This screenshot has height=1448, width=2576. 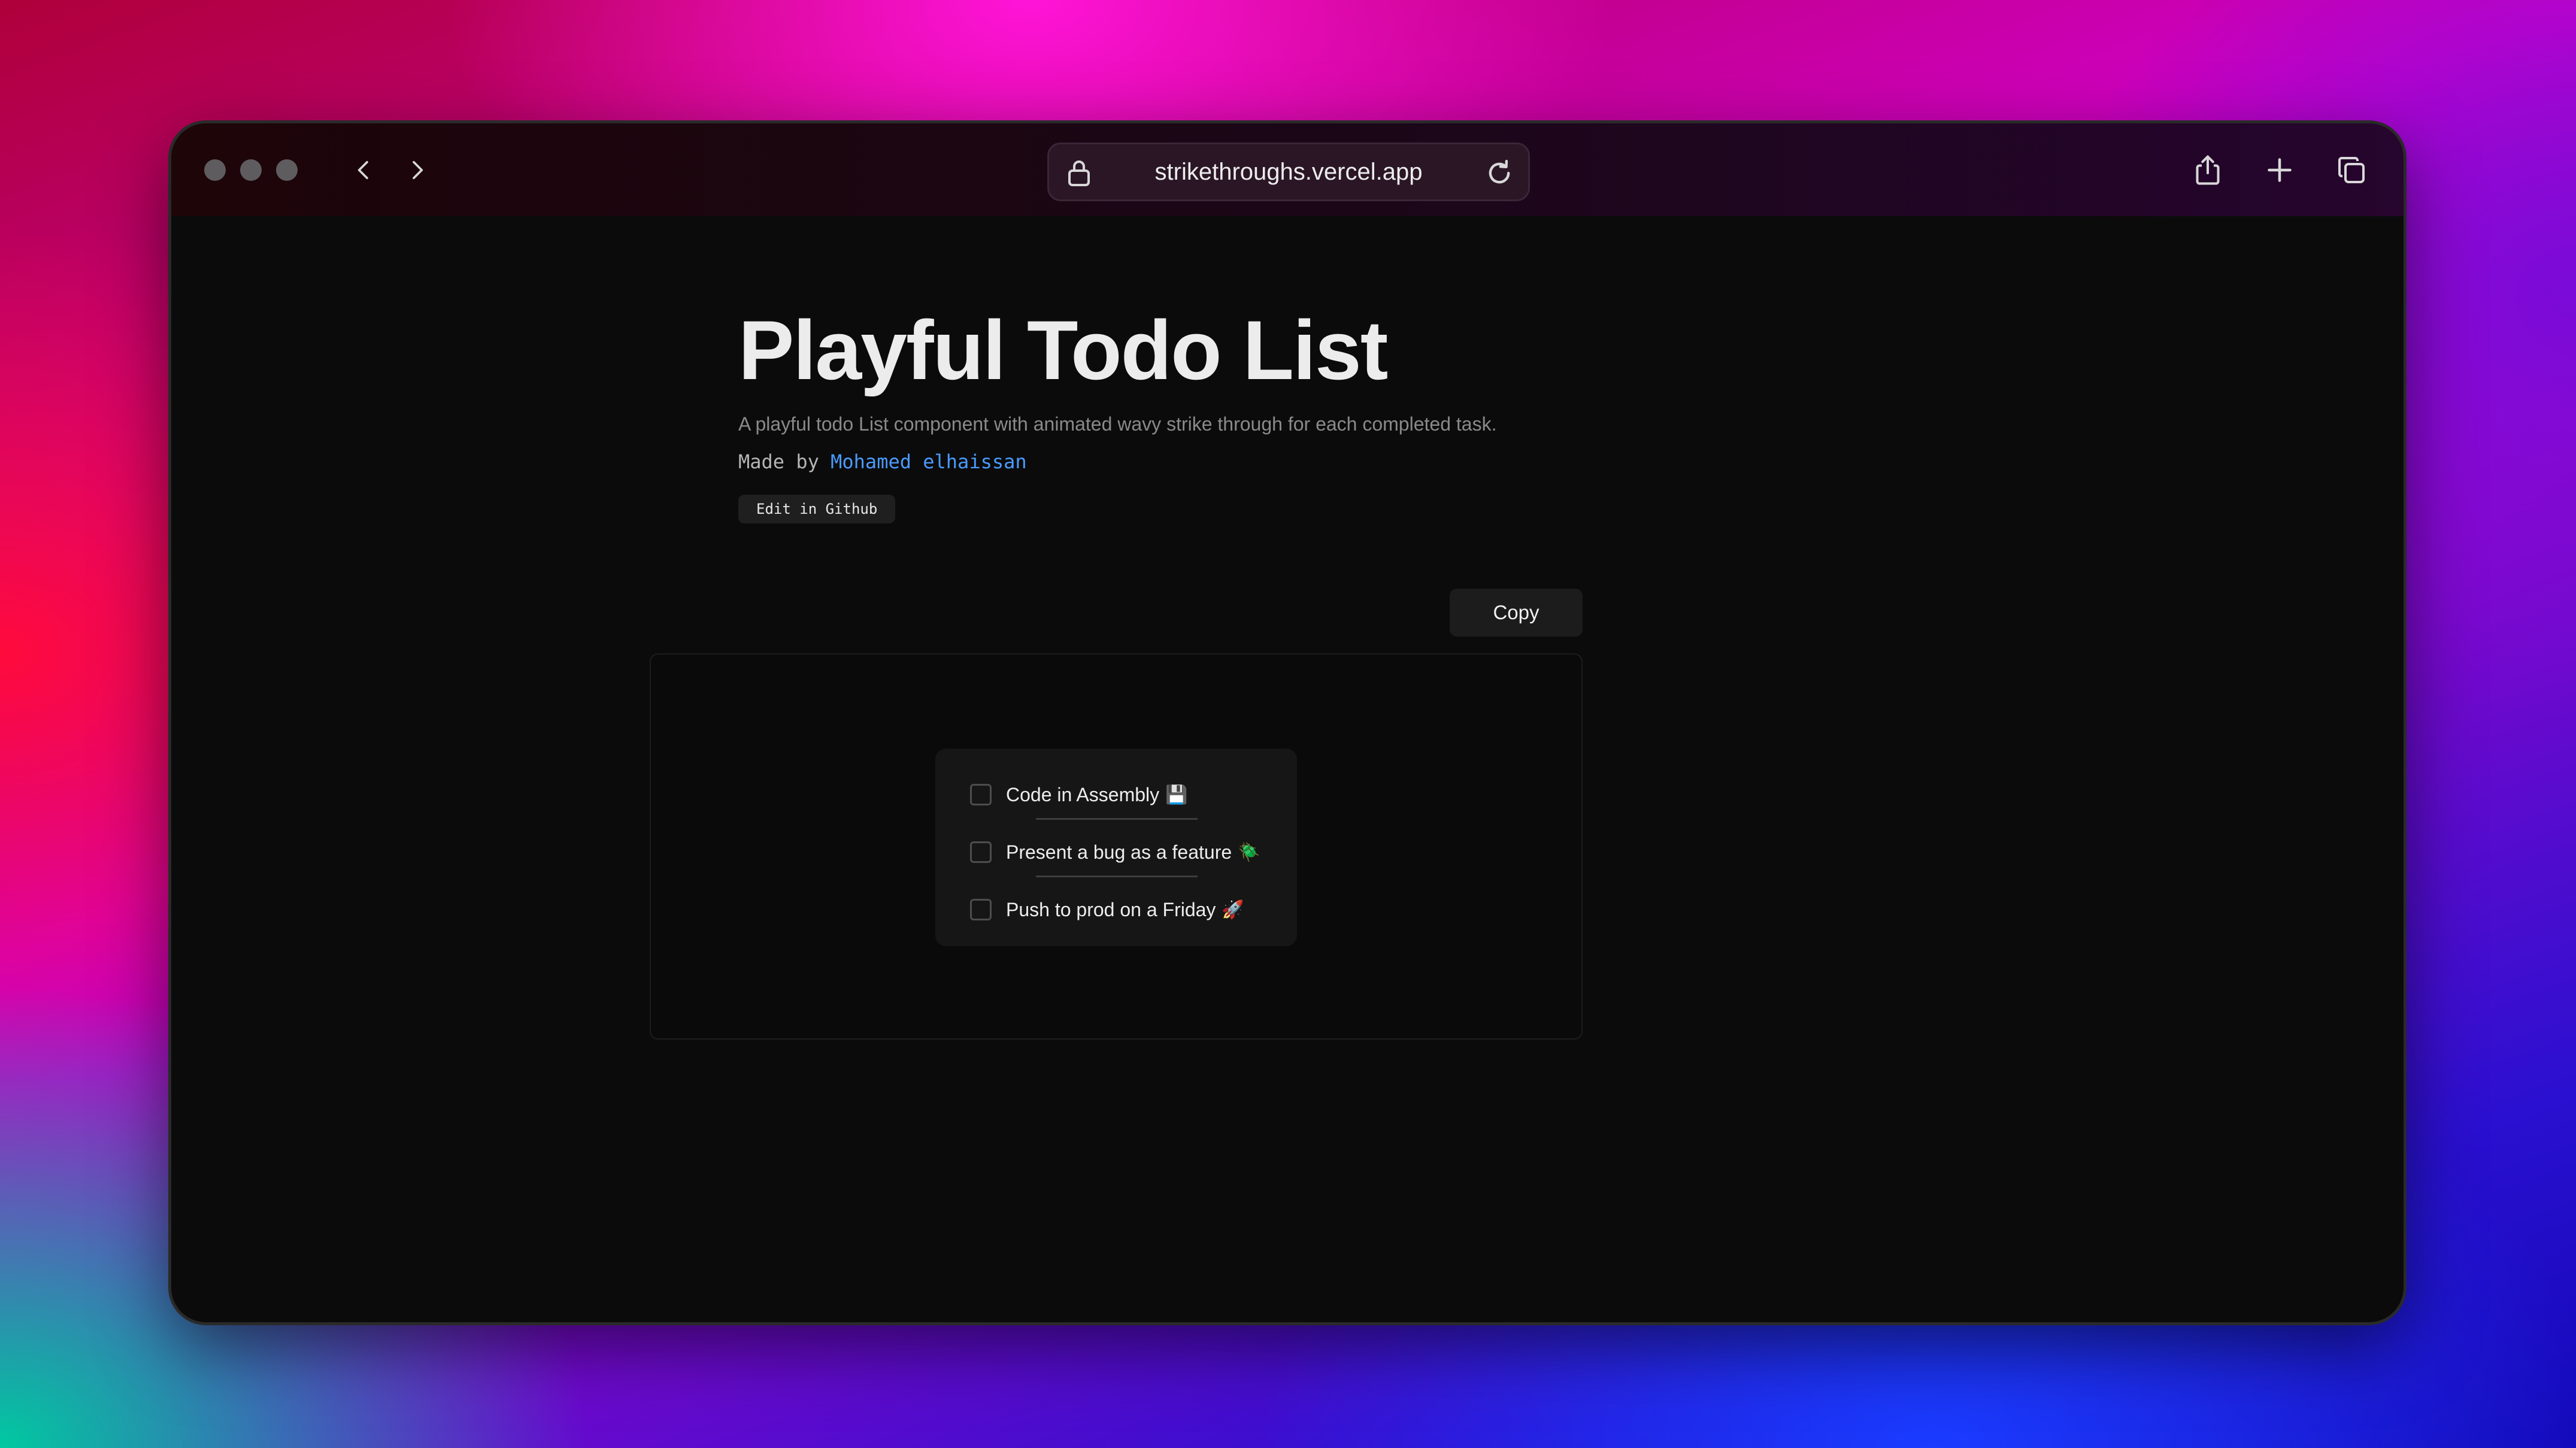 I want to click on todo-label: Present a bug as a feature, so click(x=1119, y=852).